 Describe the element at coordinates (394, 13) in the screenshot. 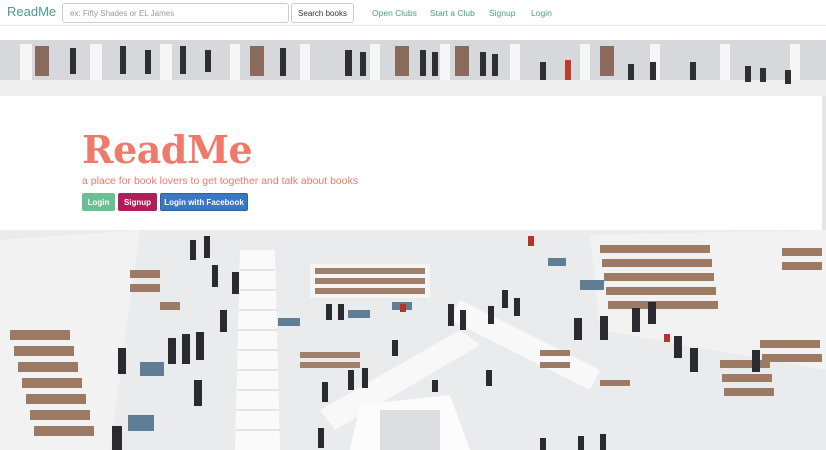

I see `nav-link-open-clubs: Open Clubs` at that location.